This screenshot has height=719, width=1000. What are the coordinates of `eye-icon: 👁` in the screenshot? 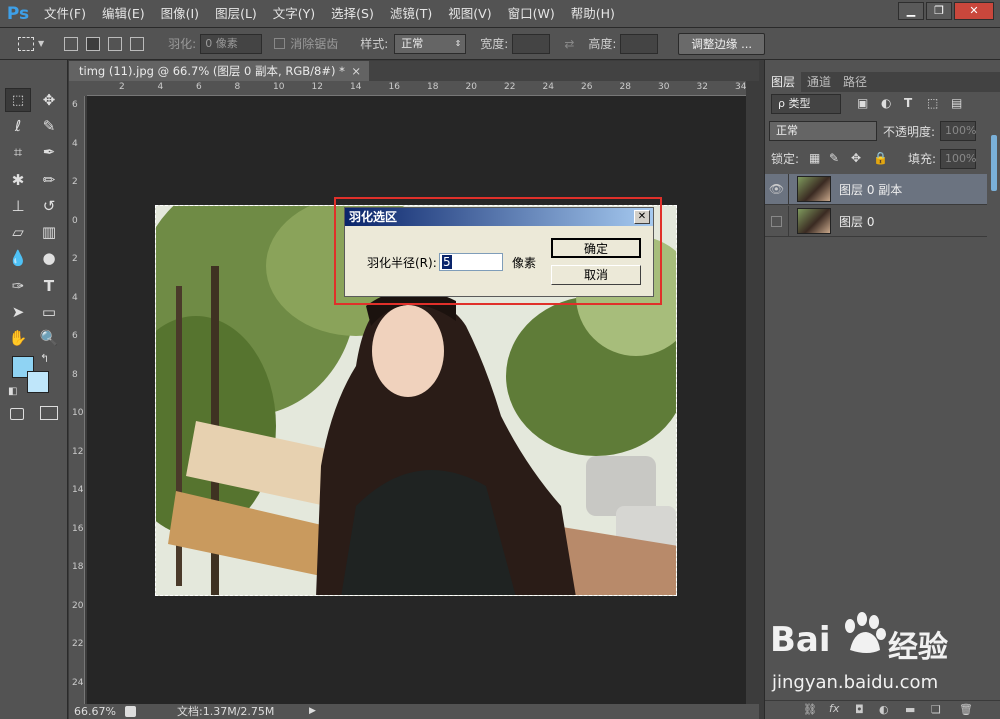 It's located at (777, 189).